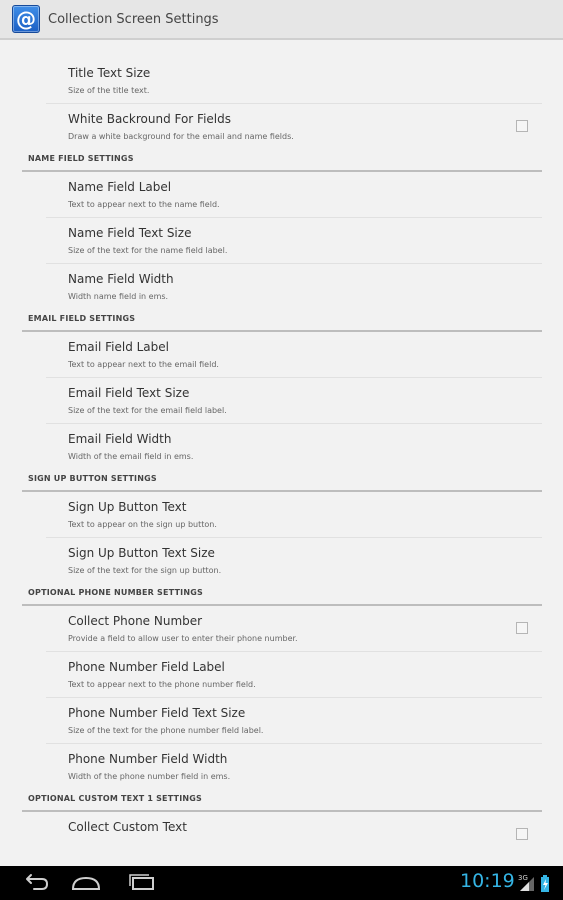  Describe the element at coordinates (82, 318) in the screenshot. I see `category-title: EMAIL FIELD SETTINGS` at that location.